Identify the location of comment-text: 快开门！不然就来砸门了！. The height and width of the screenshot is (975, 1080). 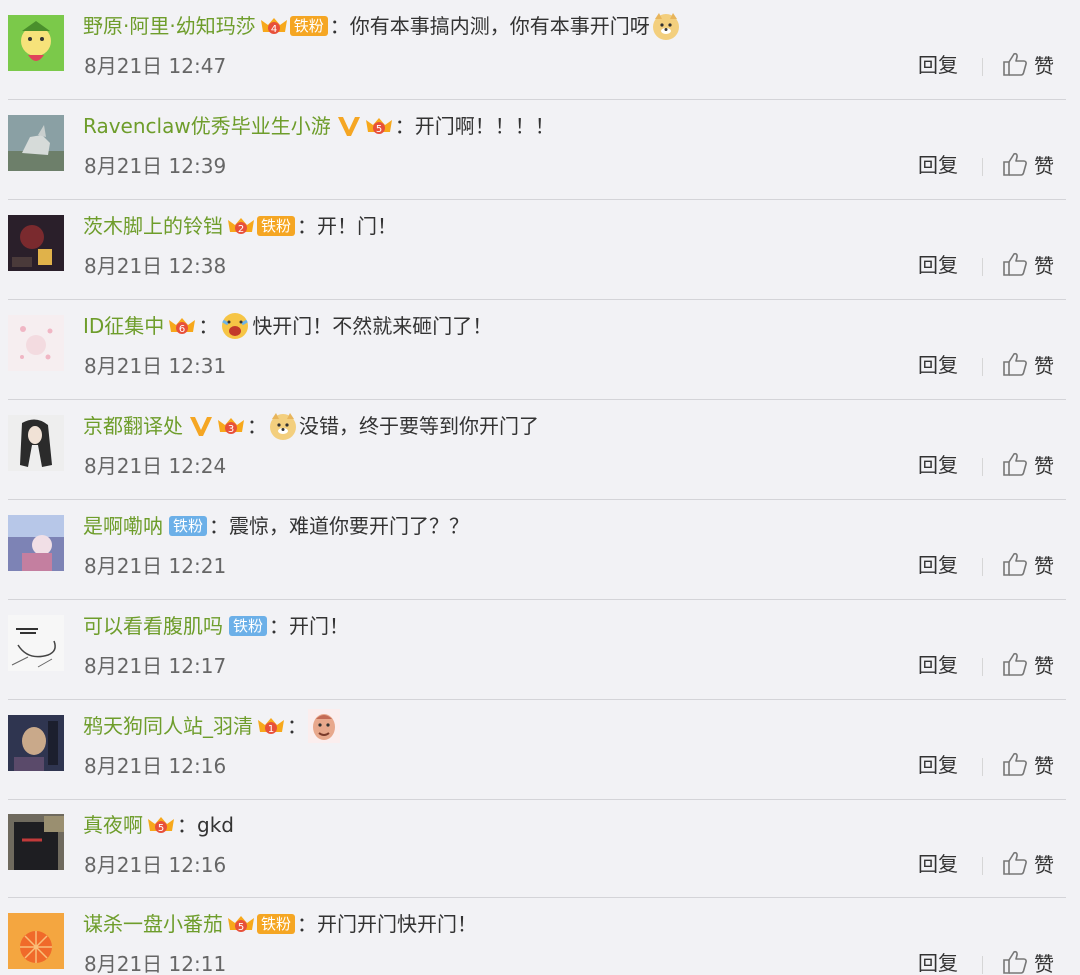
(372, 326).